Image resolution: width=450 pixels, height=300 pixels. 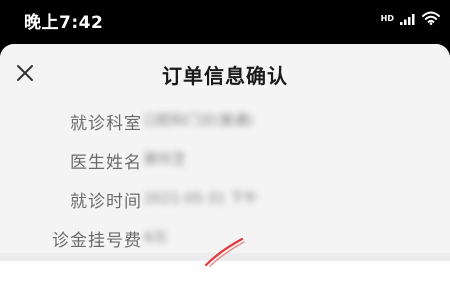 I want to click on info-label: 医生姓名, so click(x=106, y=163).